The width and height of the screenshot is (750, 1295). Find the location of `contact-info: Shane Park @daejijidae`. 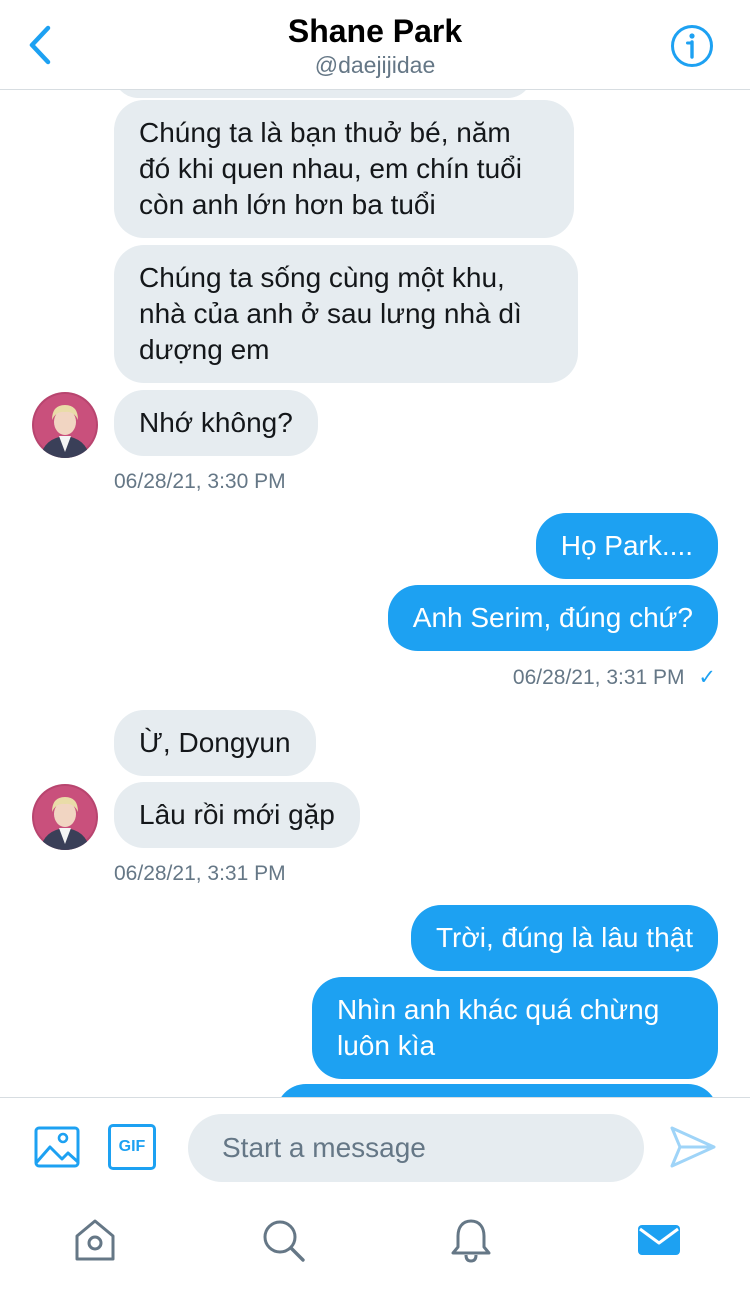

contact-info: Shane Park @daejijidae is located at coordinates (375, 46).